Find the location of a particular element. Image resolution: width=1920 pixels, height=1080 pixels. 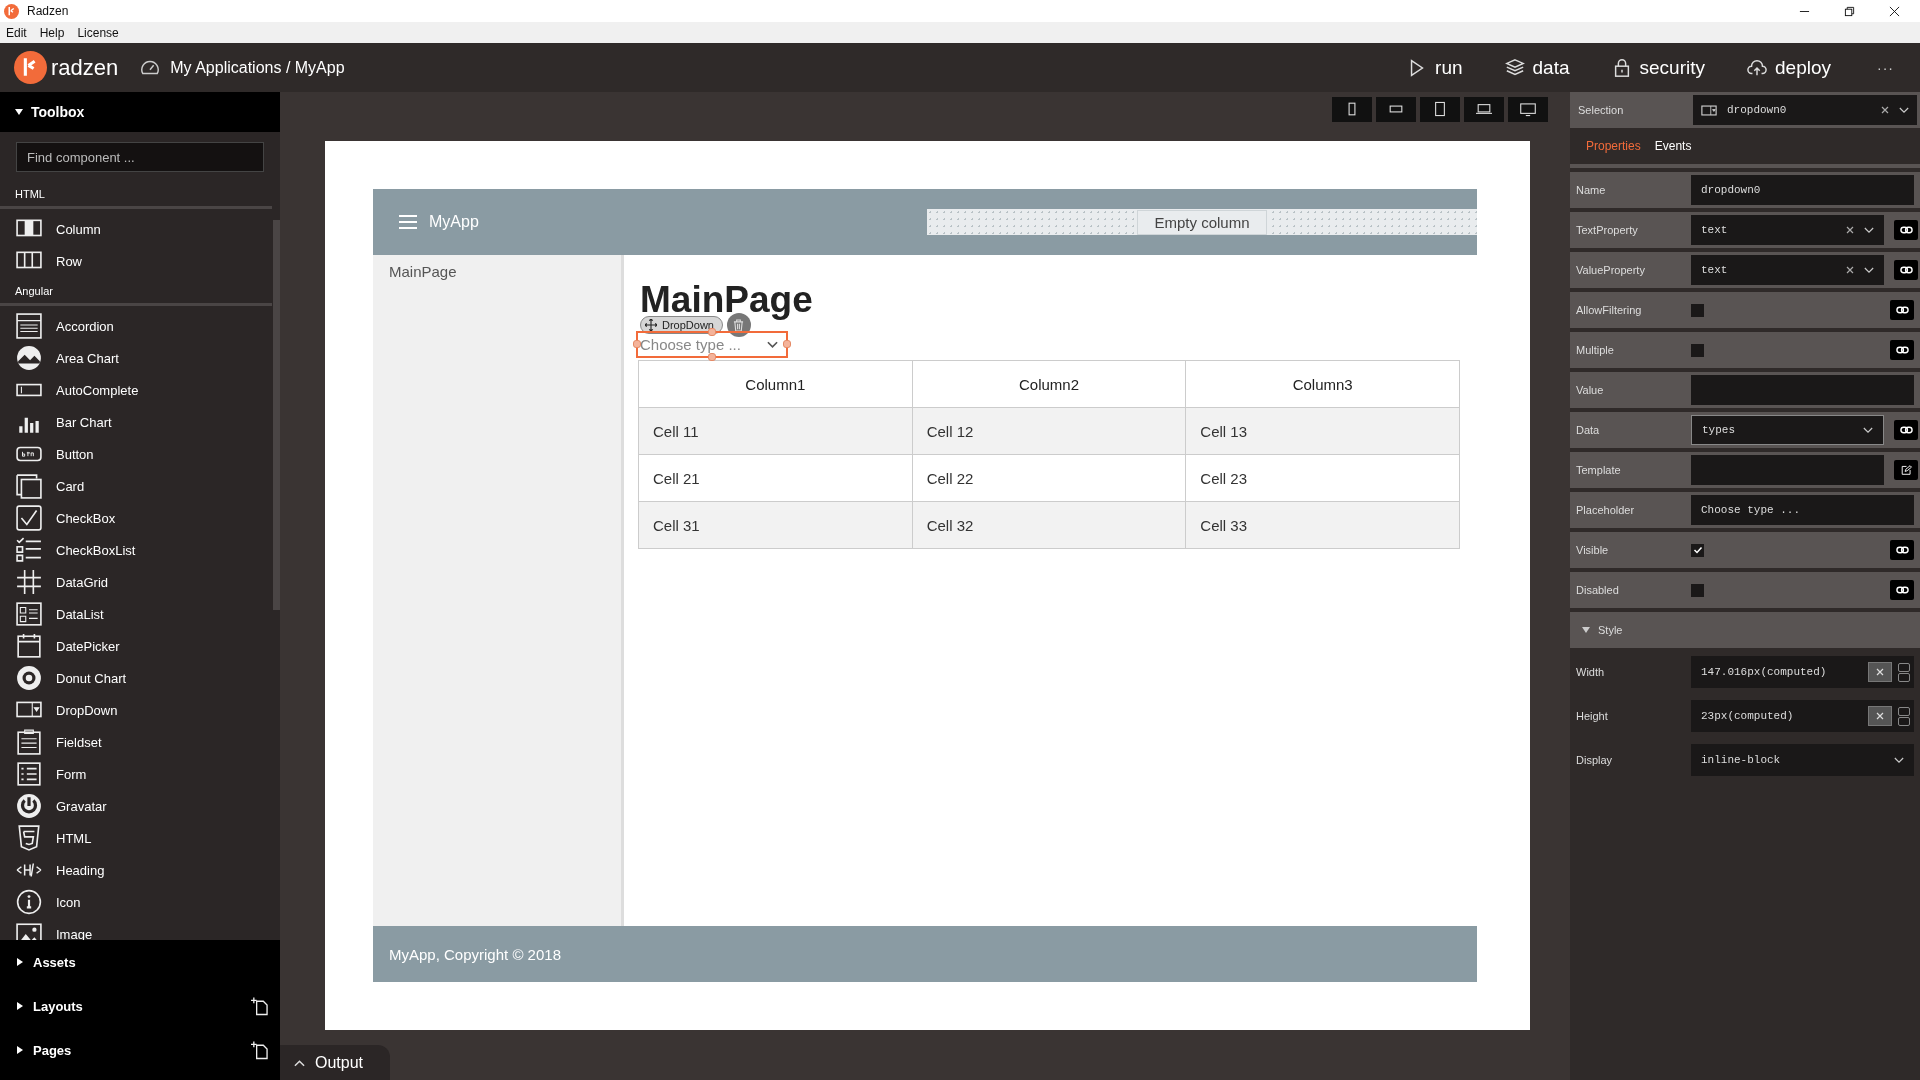

edit-button is located at coordinates (1906, 470).